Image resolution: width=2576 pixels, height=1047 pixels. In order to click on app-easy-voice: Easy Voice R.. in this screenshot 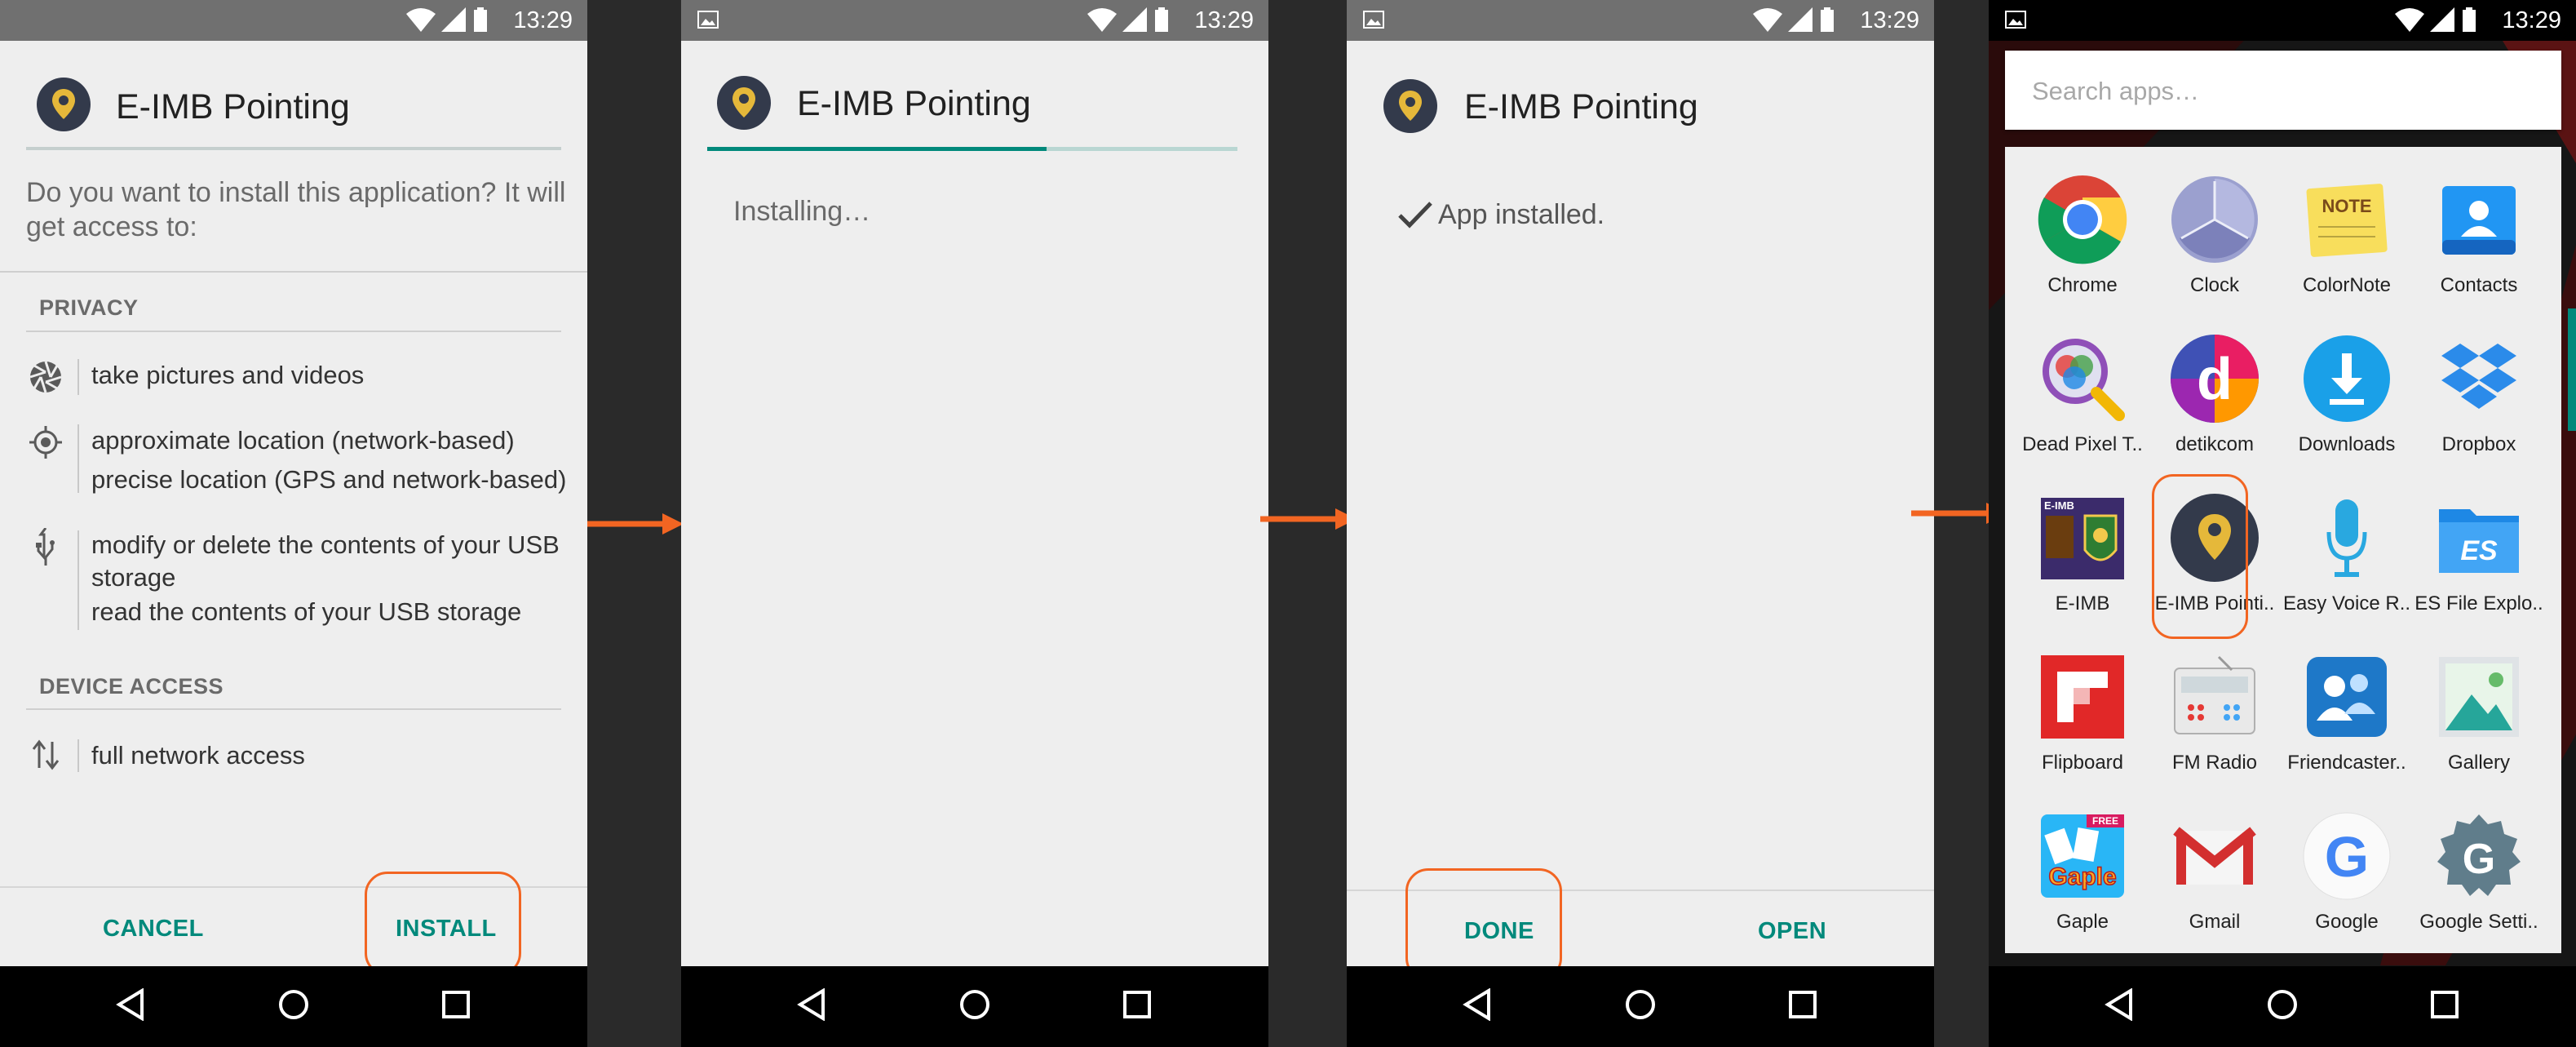, I will do `click(2347, 543)`.